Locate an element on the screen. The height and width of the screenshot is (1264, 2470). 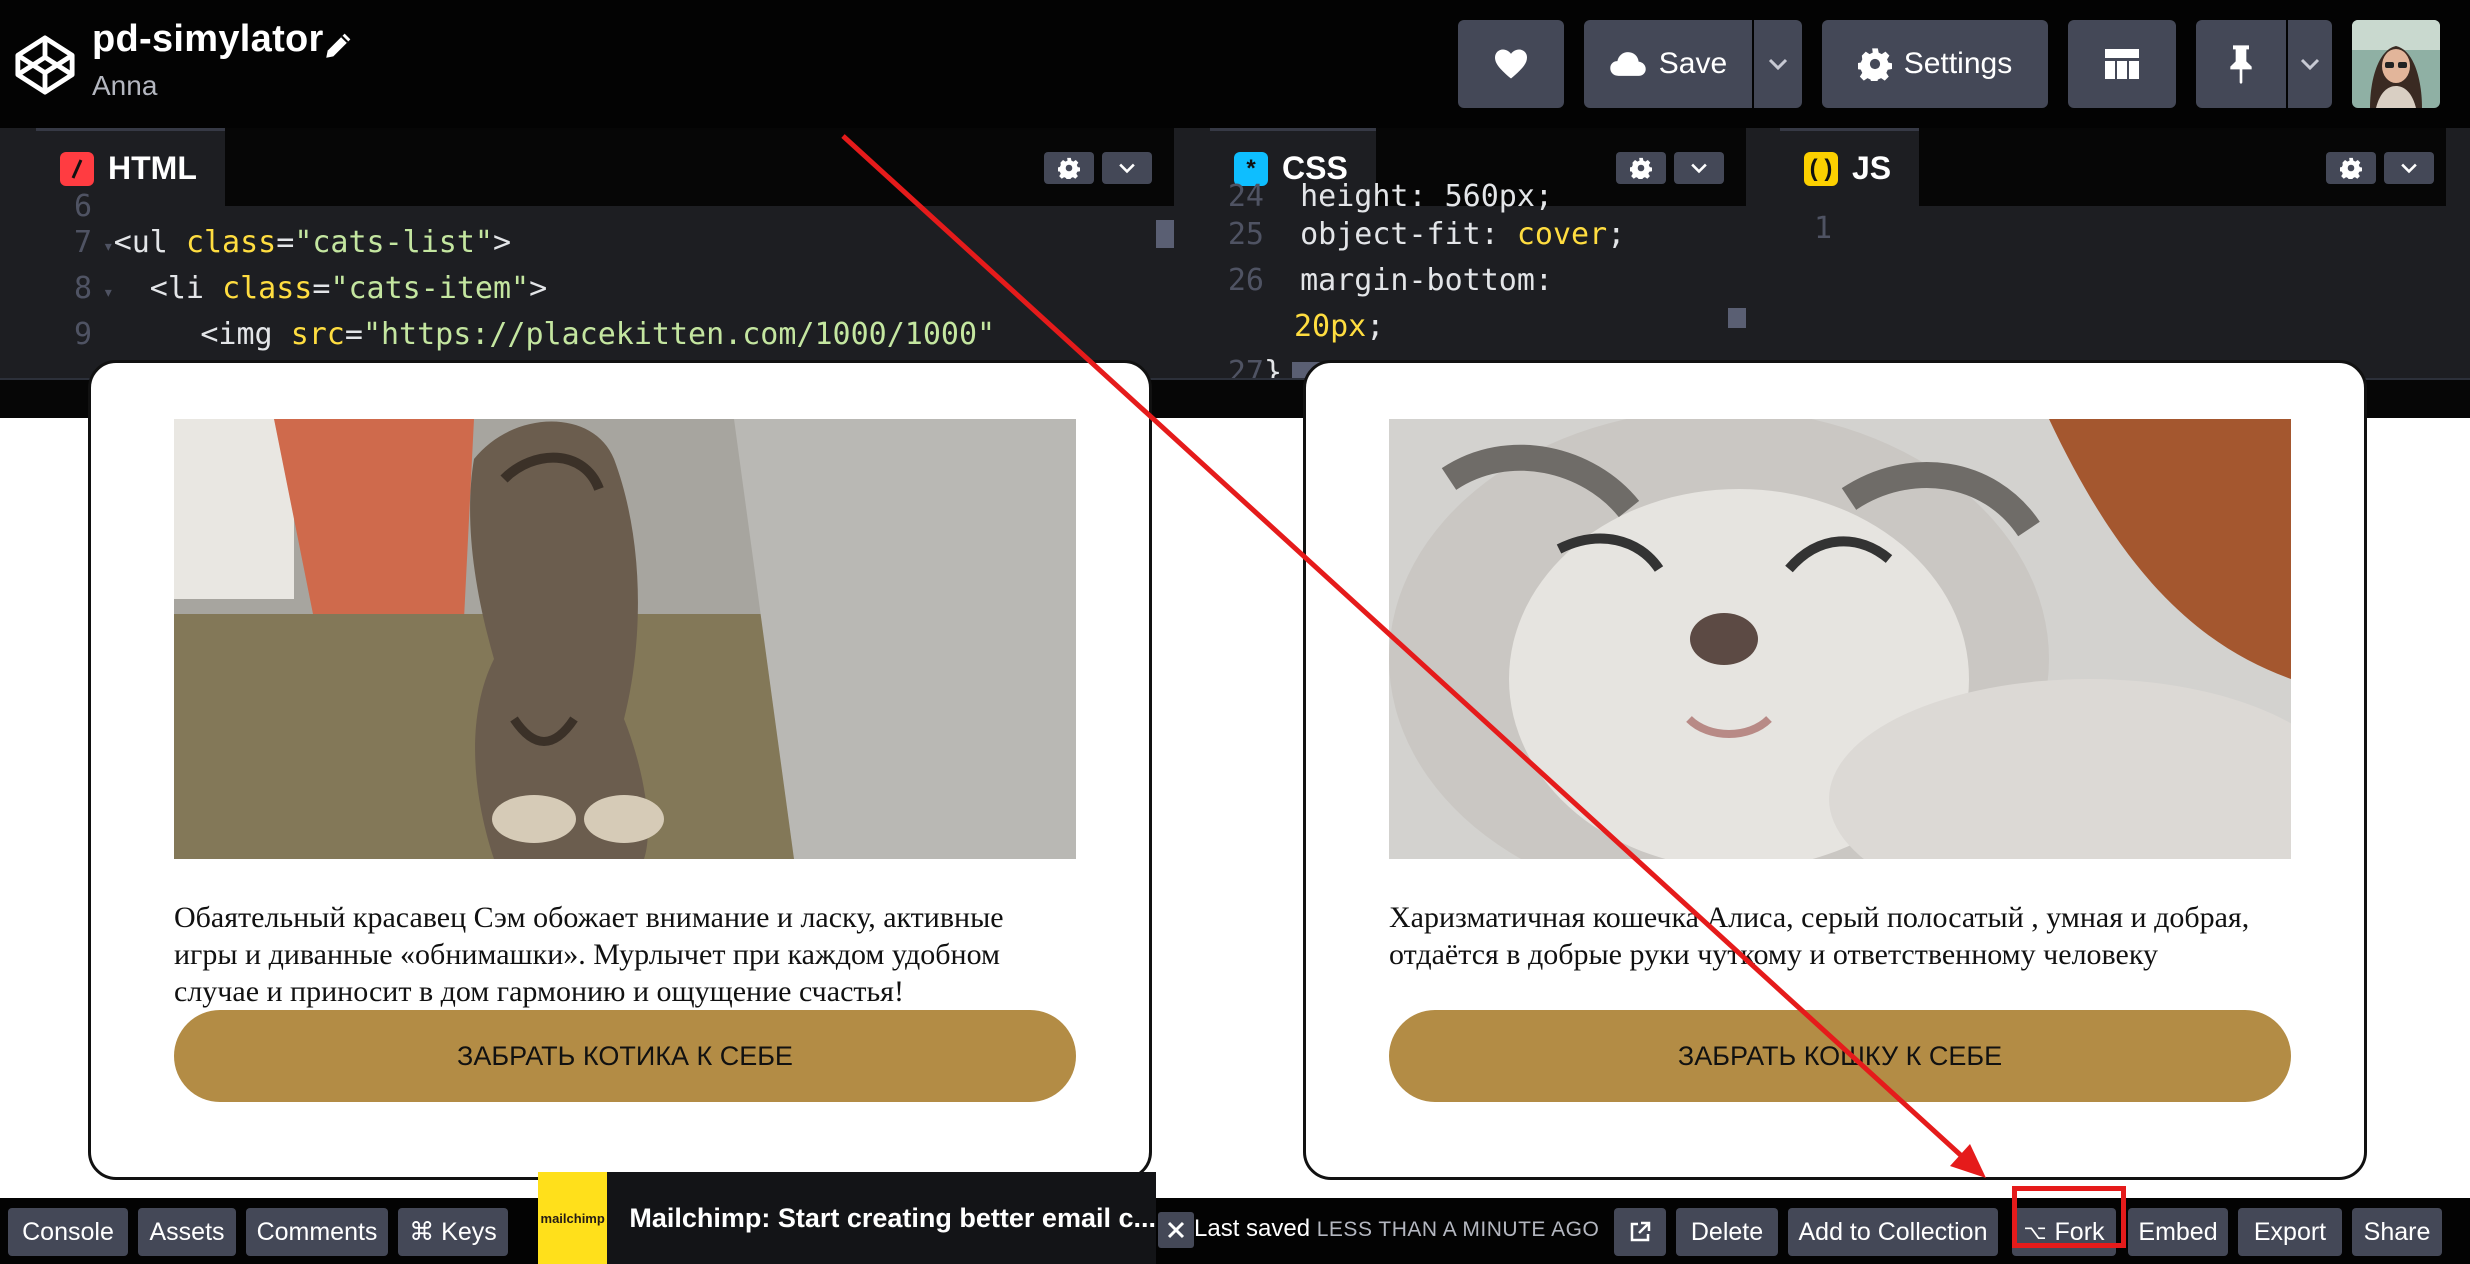
cloud-icon is located at coordinates (1628, 64).